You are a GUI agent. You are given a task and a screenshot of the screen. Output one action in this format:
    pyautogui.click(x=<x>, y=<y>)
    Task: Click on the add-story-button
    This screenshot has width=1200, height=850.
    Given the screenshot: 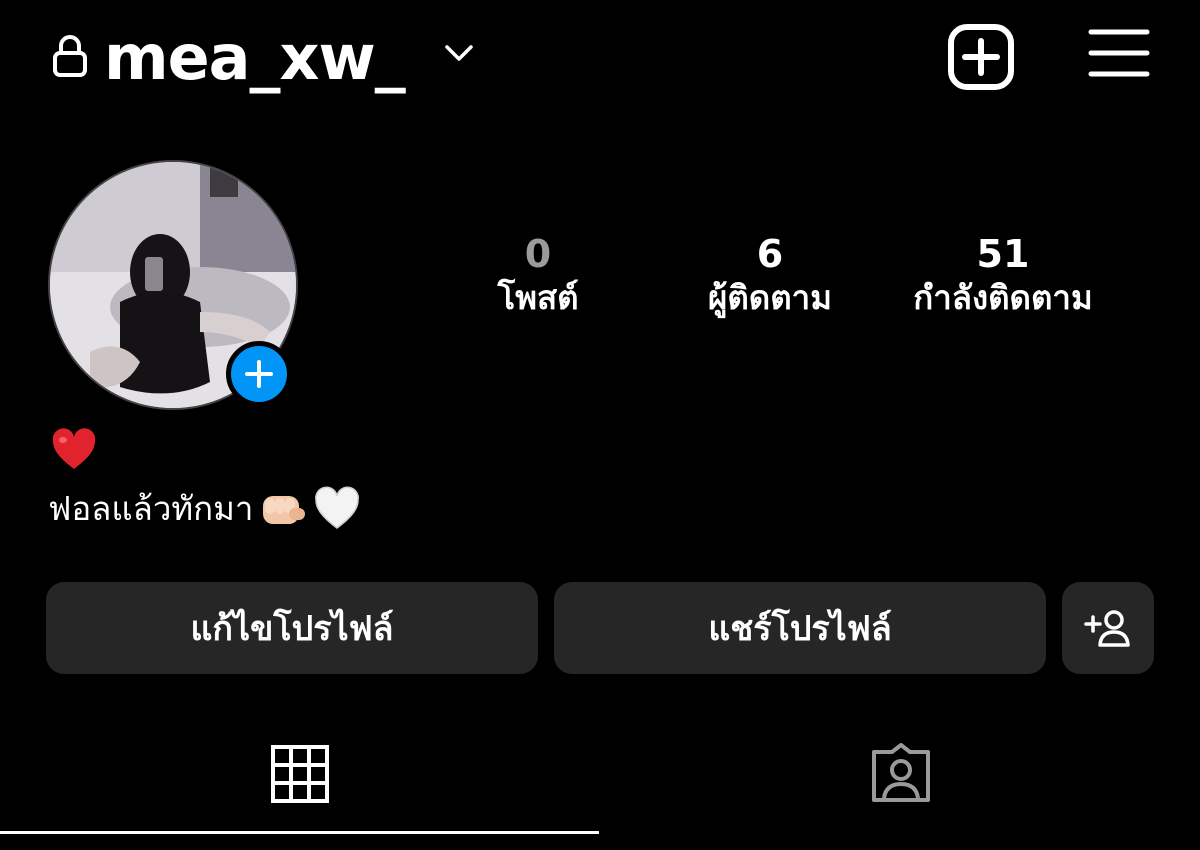 What is the action you would take?
    pyautogui.click(x=259, y=374)
    